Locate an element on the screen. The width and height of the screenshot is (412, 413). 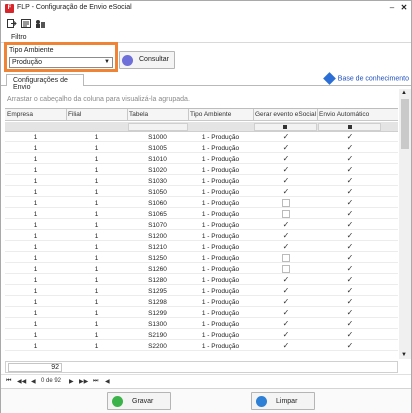
cell-tipo: 1 - Produção is located at coordinates (220, 181).